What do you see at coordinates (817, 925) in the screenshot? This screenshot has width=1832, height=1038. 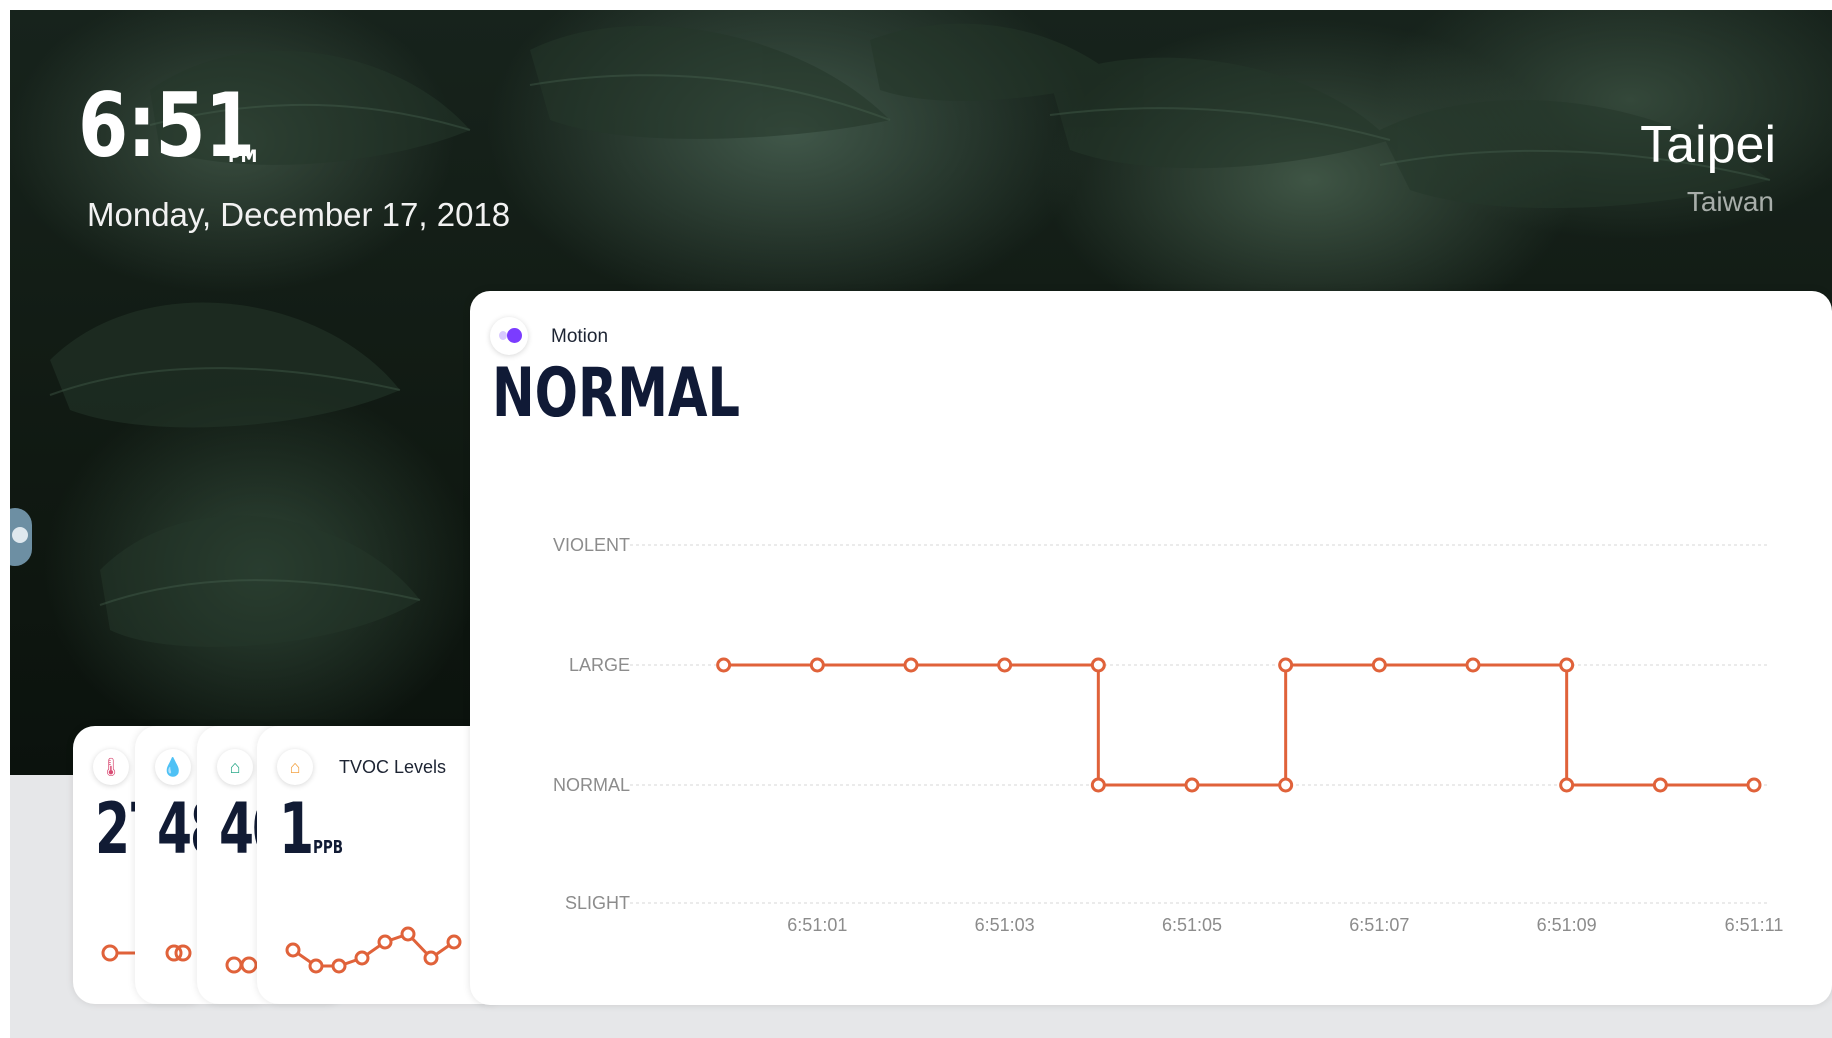 I see `x-tick-label: 6:51:01` at bounding box center [817, 925].